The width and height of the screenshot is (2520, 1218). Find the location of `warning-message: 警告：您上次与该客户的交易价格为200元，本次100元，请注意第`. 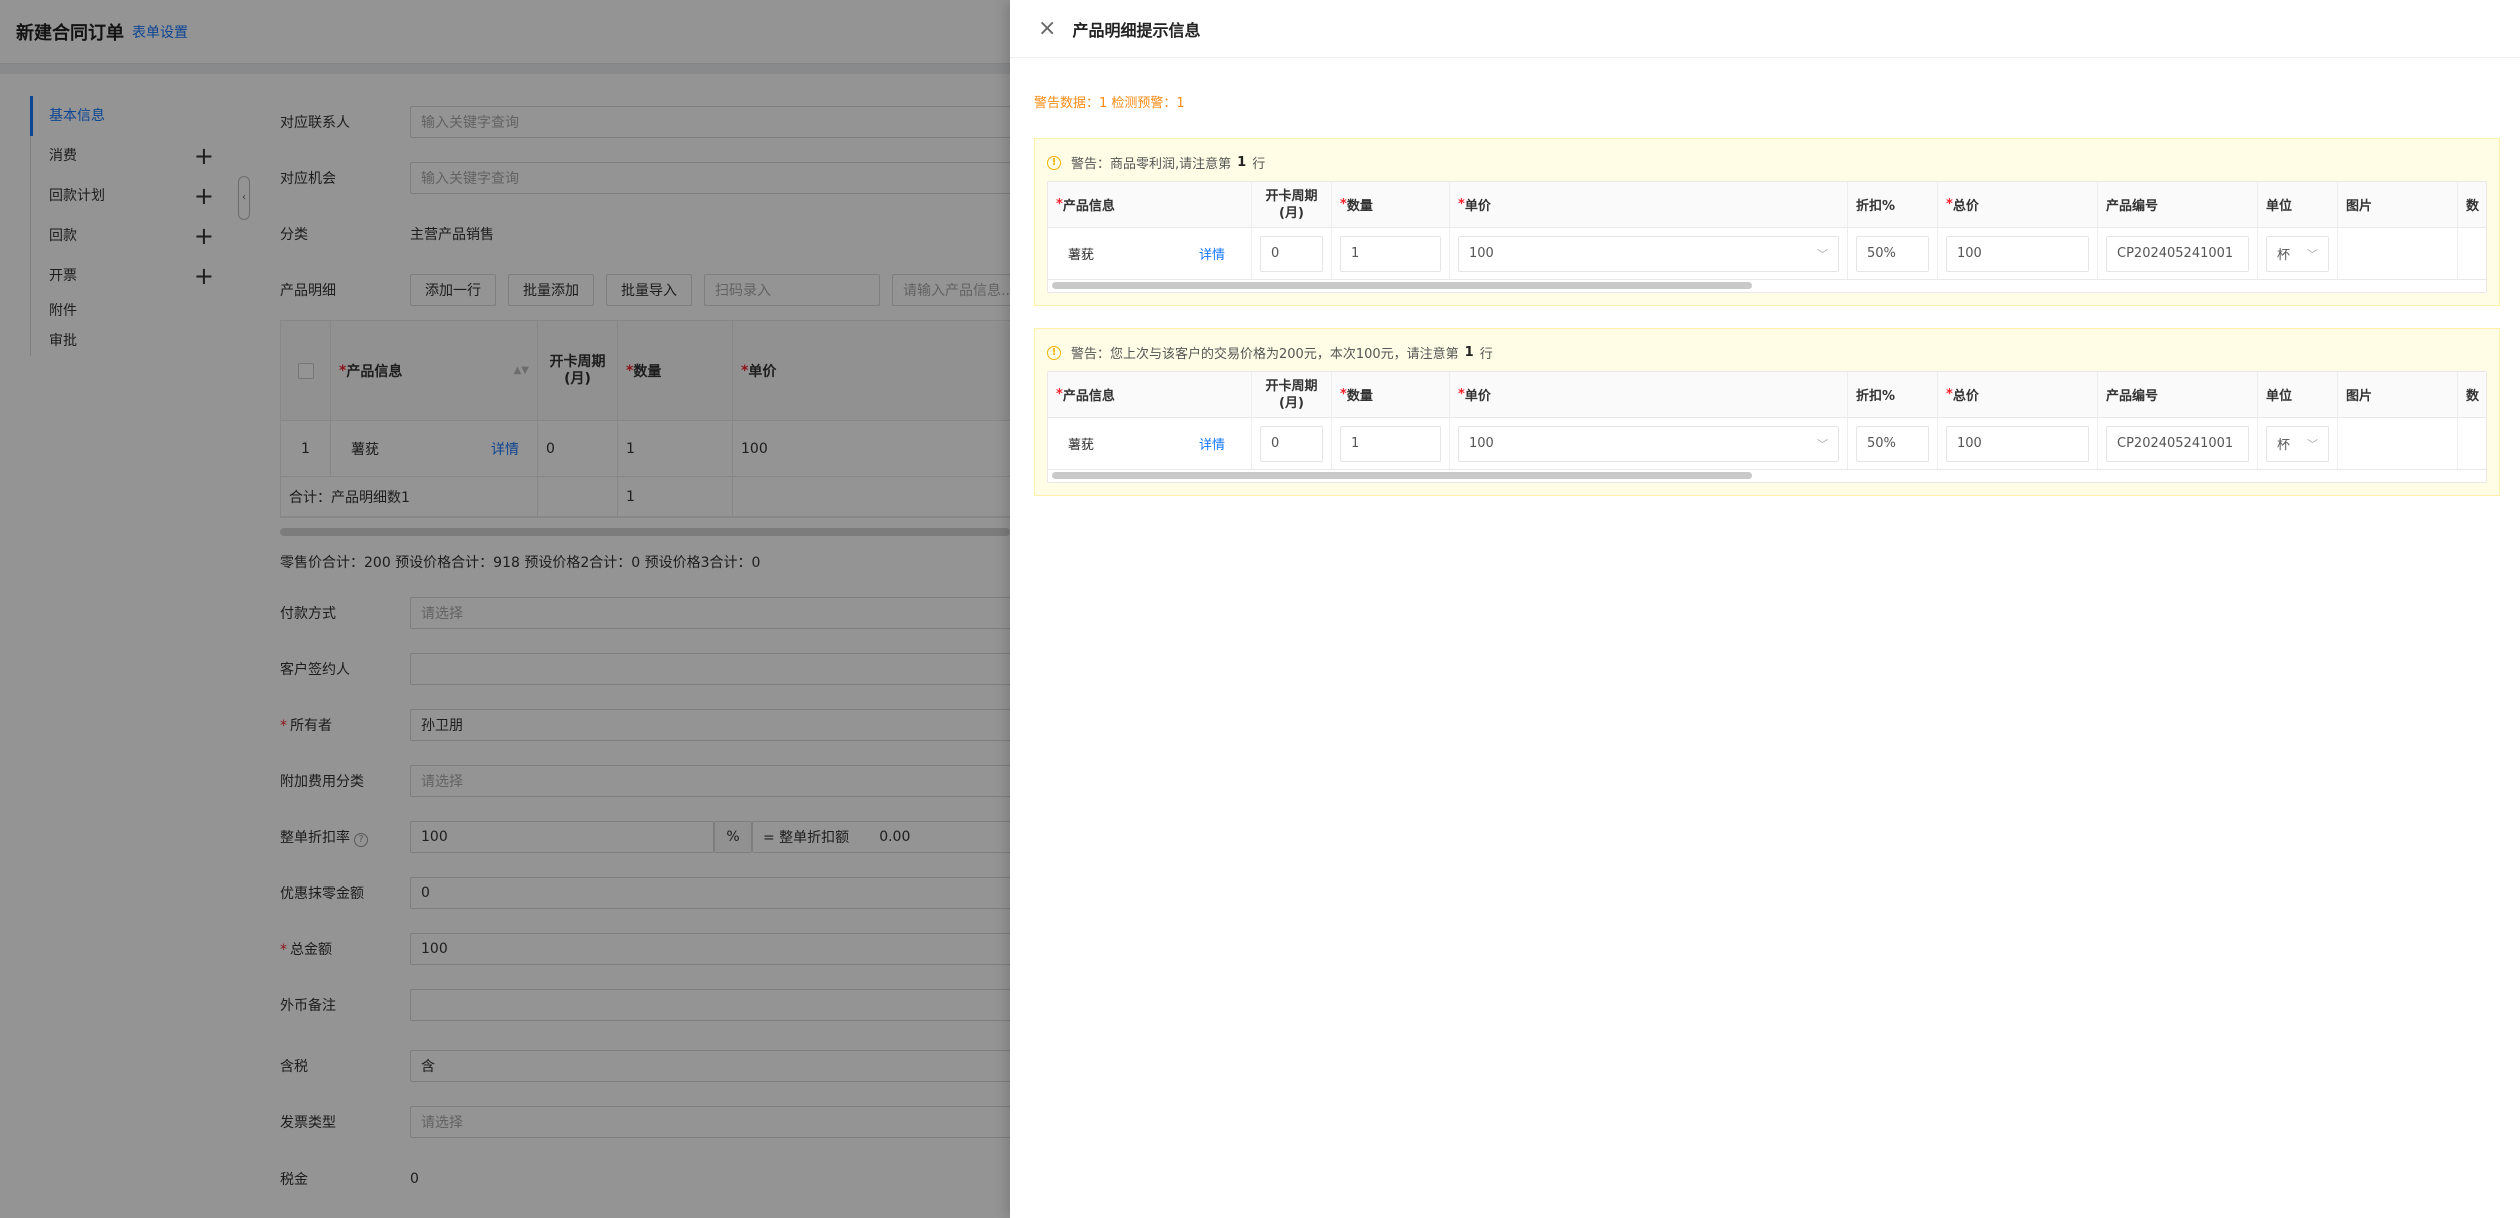

warning-message: 警告：您上次与该客户的交易价格为200元，本次100元，请注意第 is located at coordinates (1265, 354).